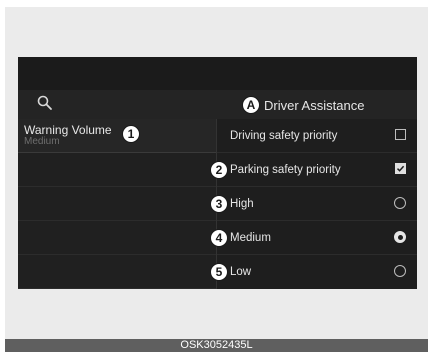 This screenshot has width=434, height=352. Describe the element at coordinates (250, 237) in the screenshot. I see `option-label: Medium` at that location.